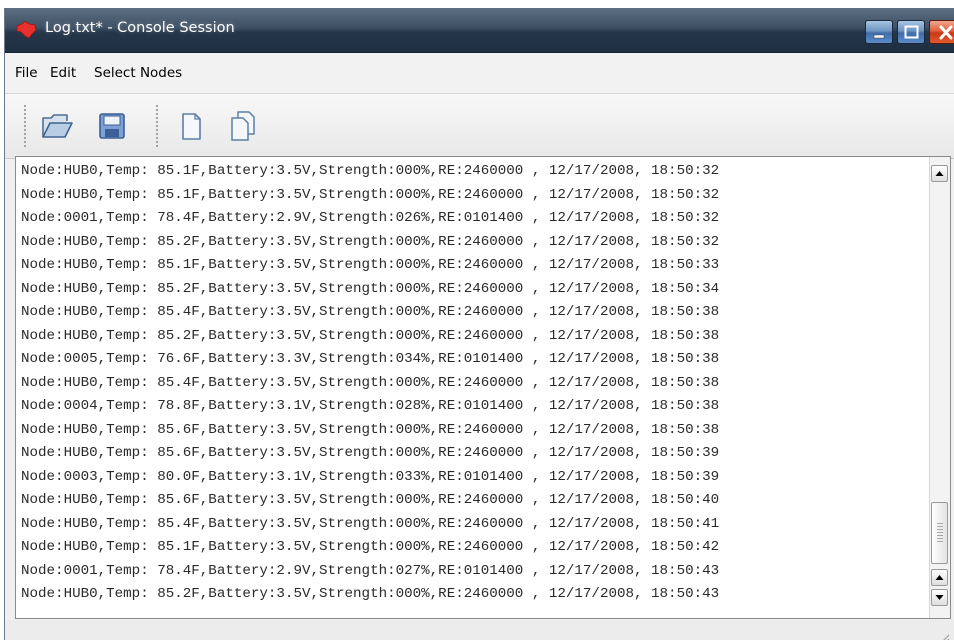 Image resolution: width=954 pixels, height=640 pixels. What do you see at coordinates (479, 630) in the screenshot?
I see `status-bar` at bounding box center [479, 630].